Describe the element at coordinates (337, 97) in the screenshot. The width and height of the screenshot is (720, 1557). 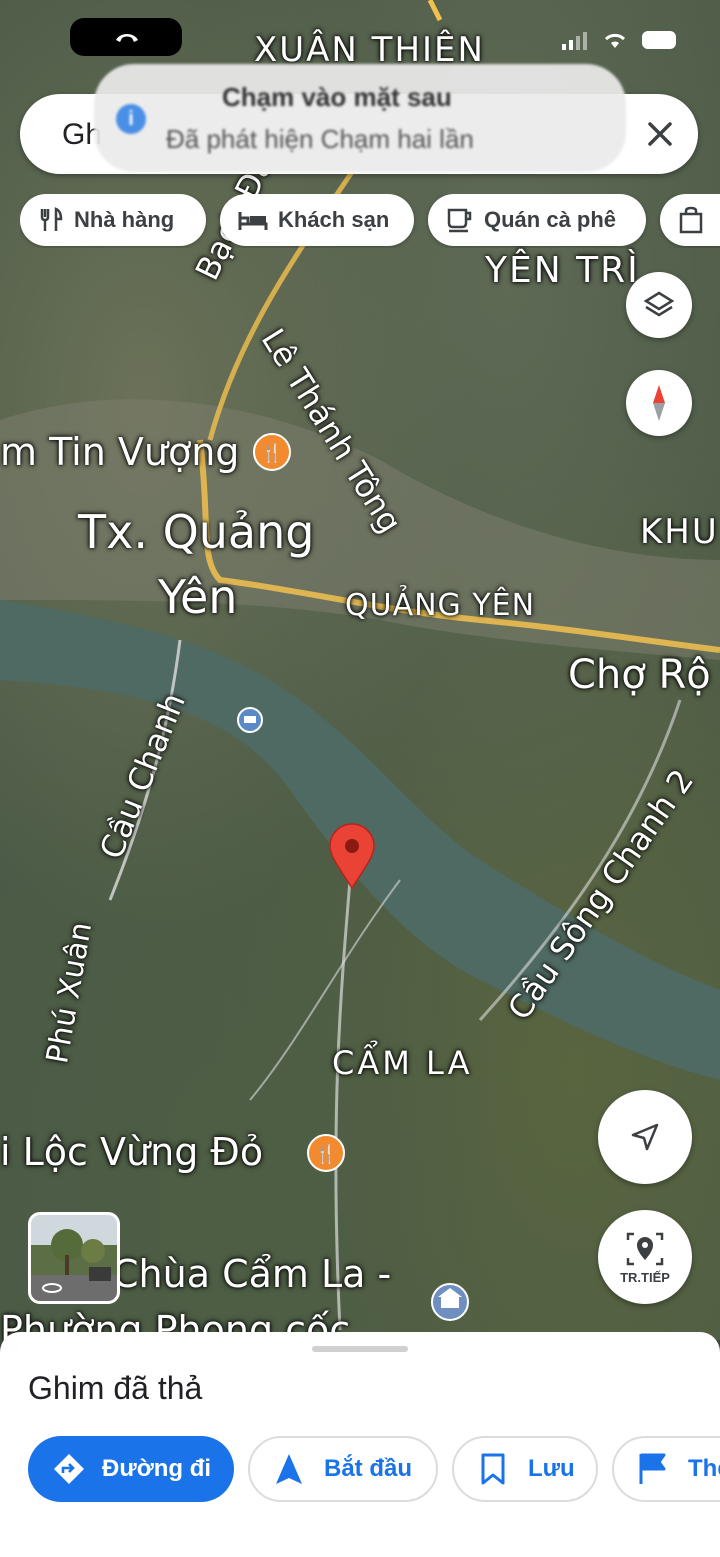
I see `toast-title: Chạm vào mặt sau` at that location.